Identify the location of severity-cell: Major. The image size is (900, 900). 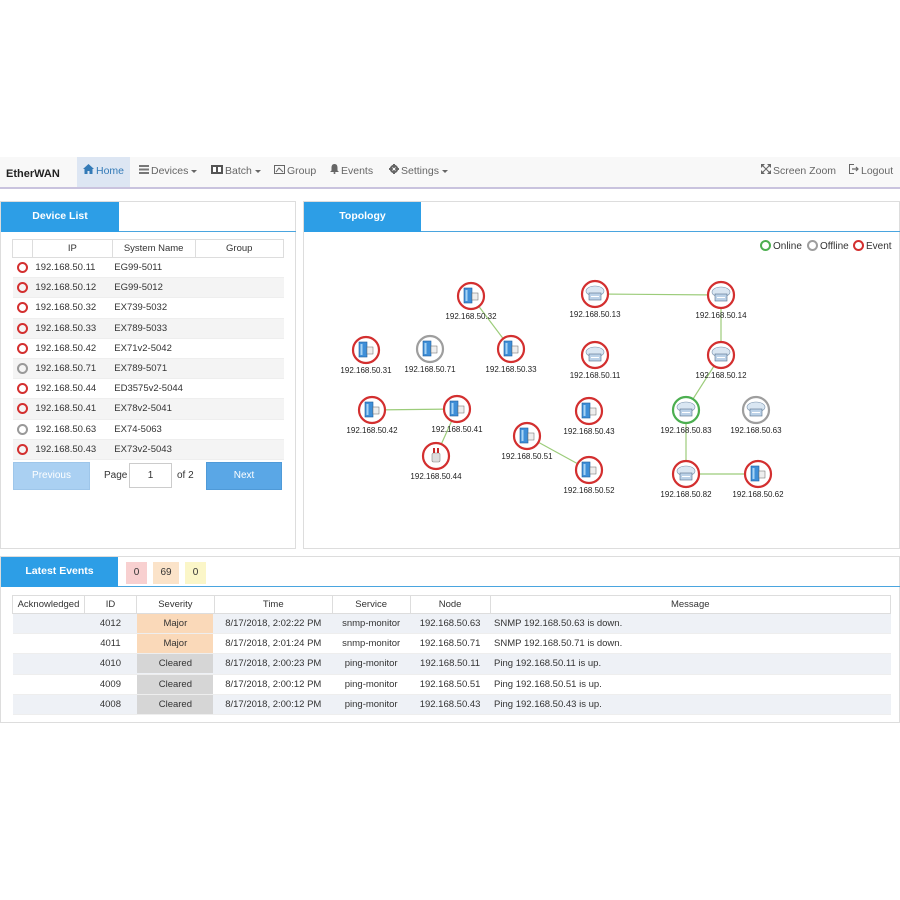
(175, 644).